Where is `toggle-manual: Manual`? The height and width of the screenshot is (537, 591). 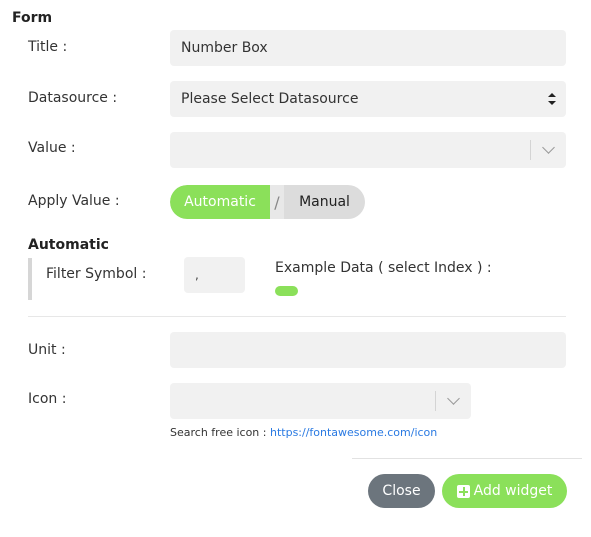
toggle-manual: Manual is located at coordinates (324, 202).